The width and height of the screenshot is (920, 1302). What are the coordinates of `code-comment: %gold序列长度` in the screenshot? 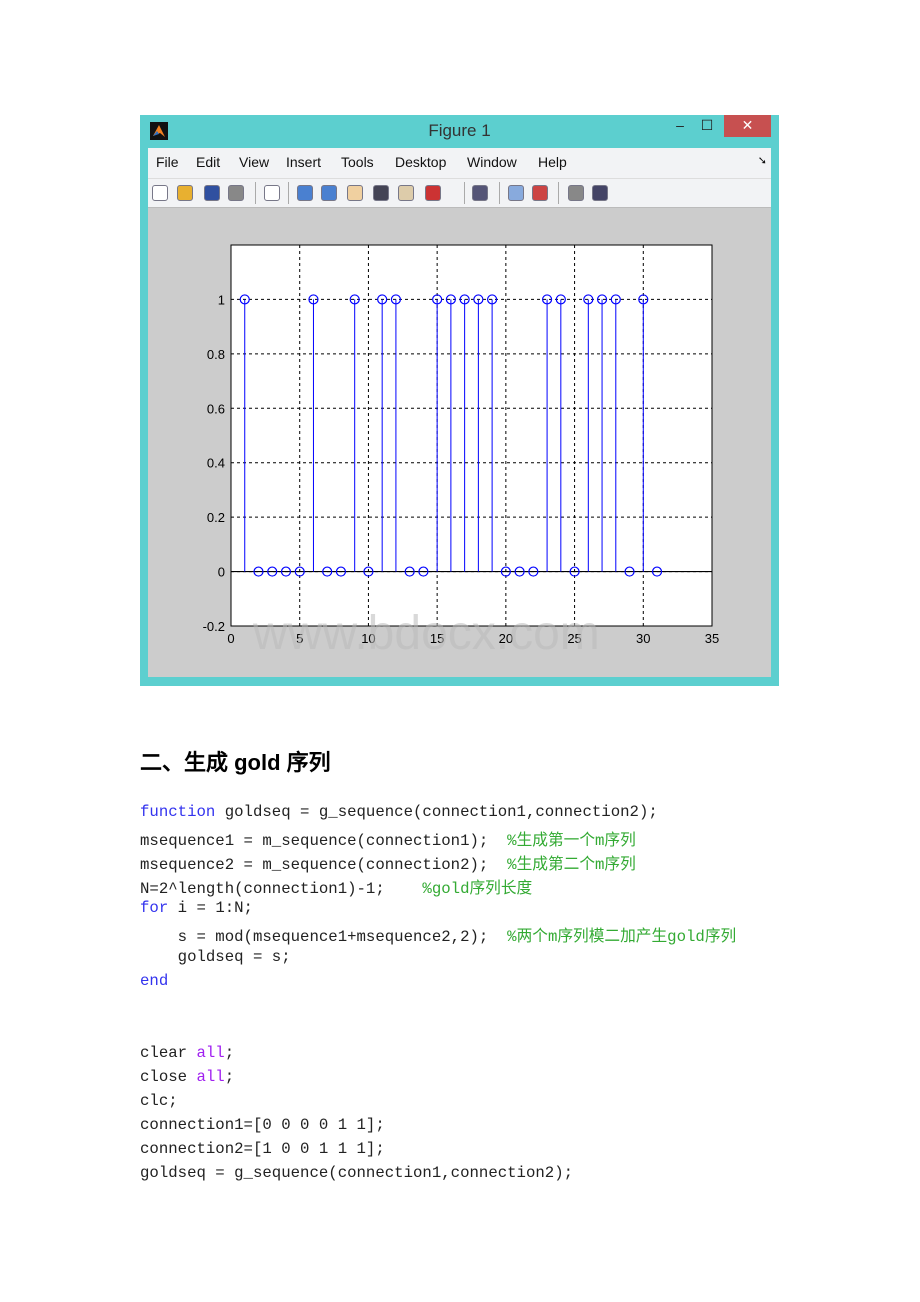 It's located at (477, 889).